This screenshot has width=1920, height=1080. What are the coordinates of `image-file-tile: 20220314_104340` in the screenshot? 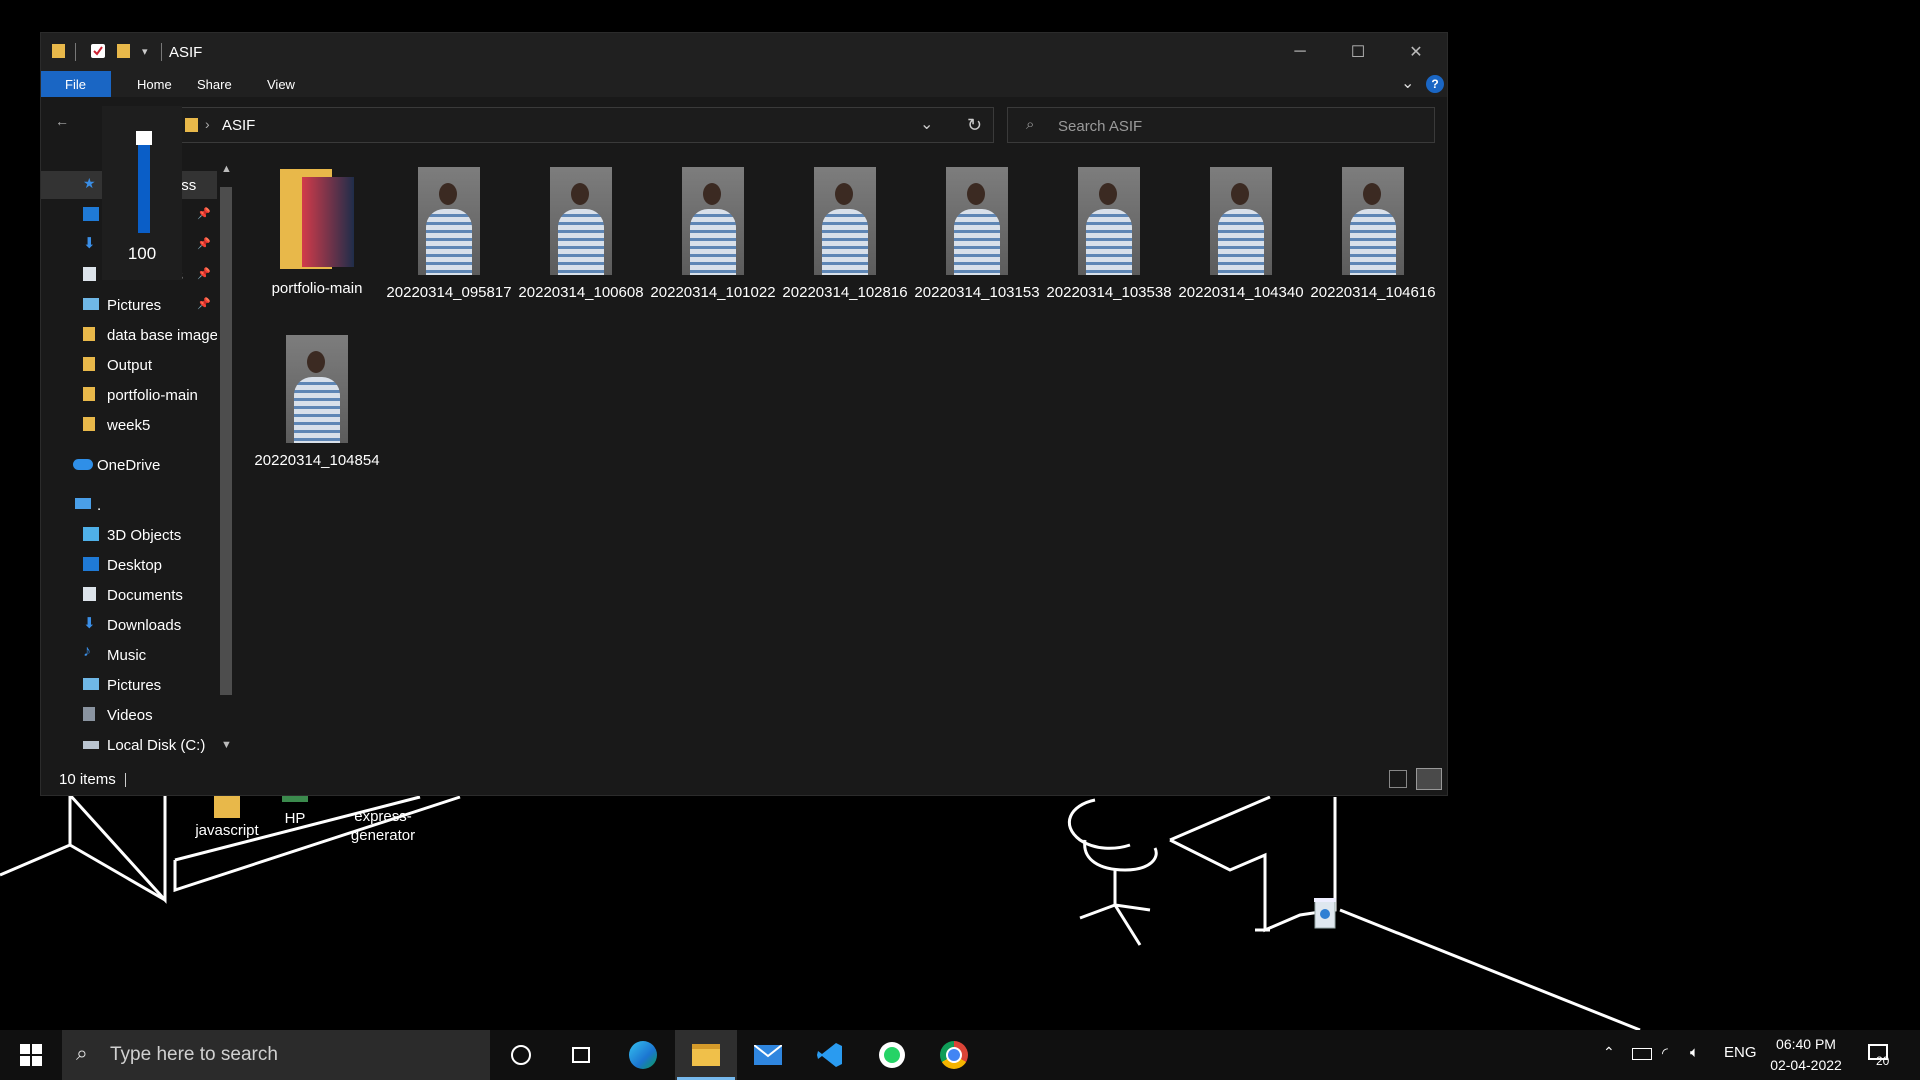 It's located at (1241, 235).